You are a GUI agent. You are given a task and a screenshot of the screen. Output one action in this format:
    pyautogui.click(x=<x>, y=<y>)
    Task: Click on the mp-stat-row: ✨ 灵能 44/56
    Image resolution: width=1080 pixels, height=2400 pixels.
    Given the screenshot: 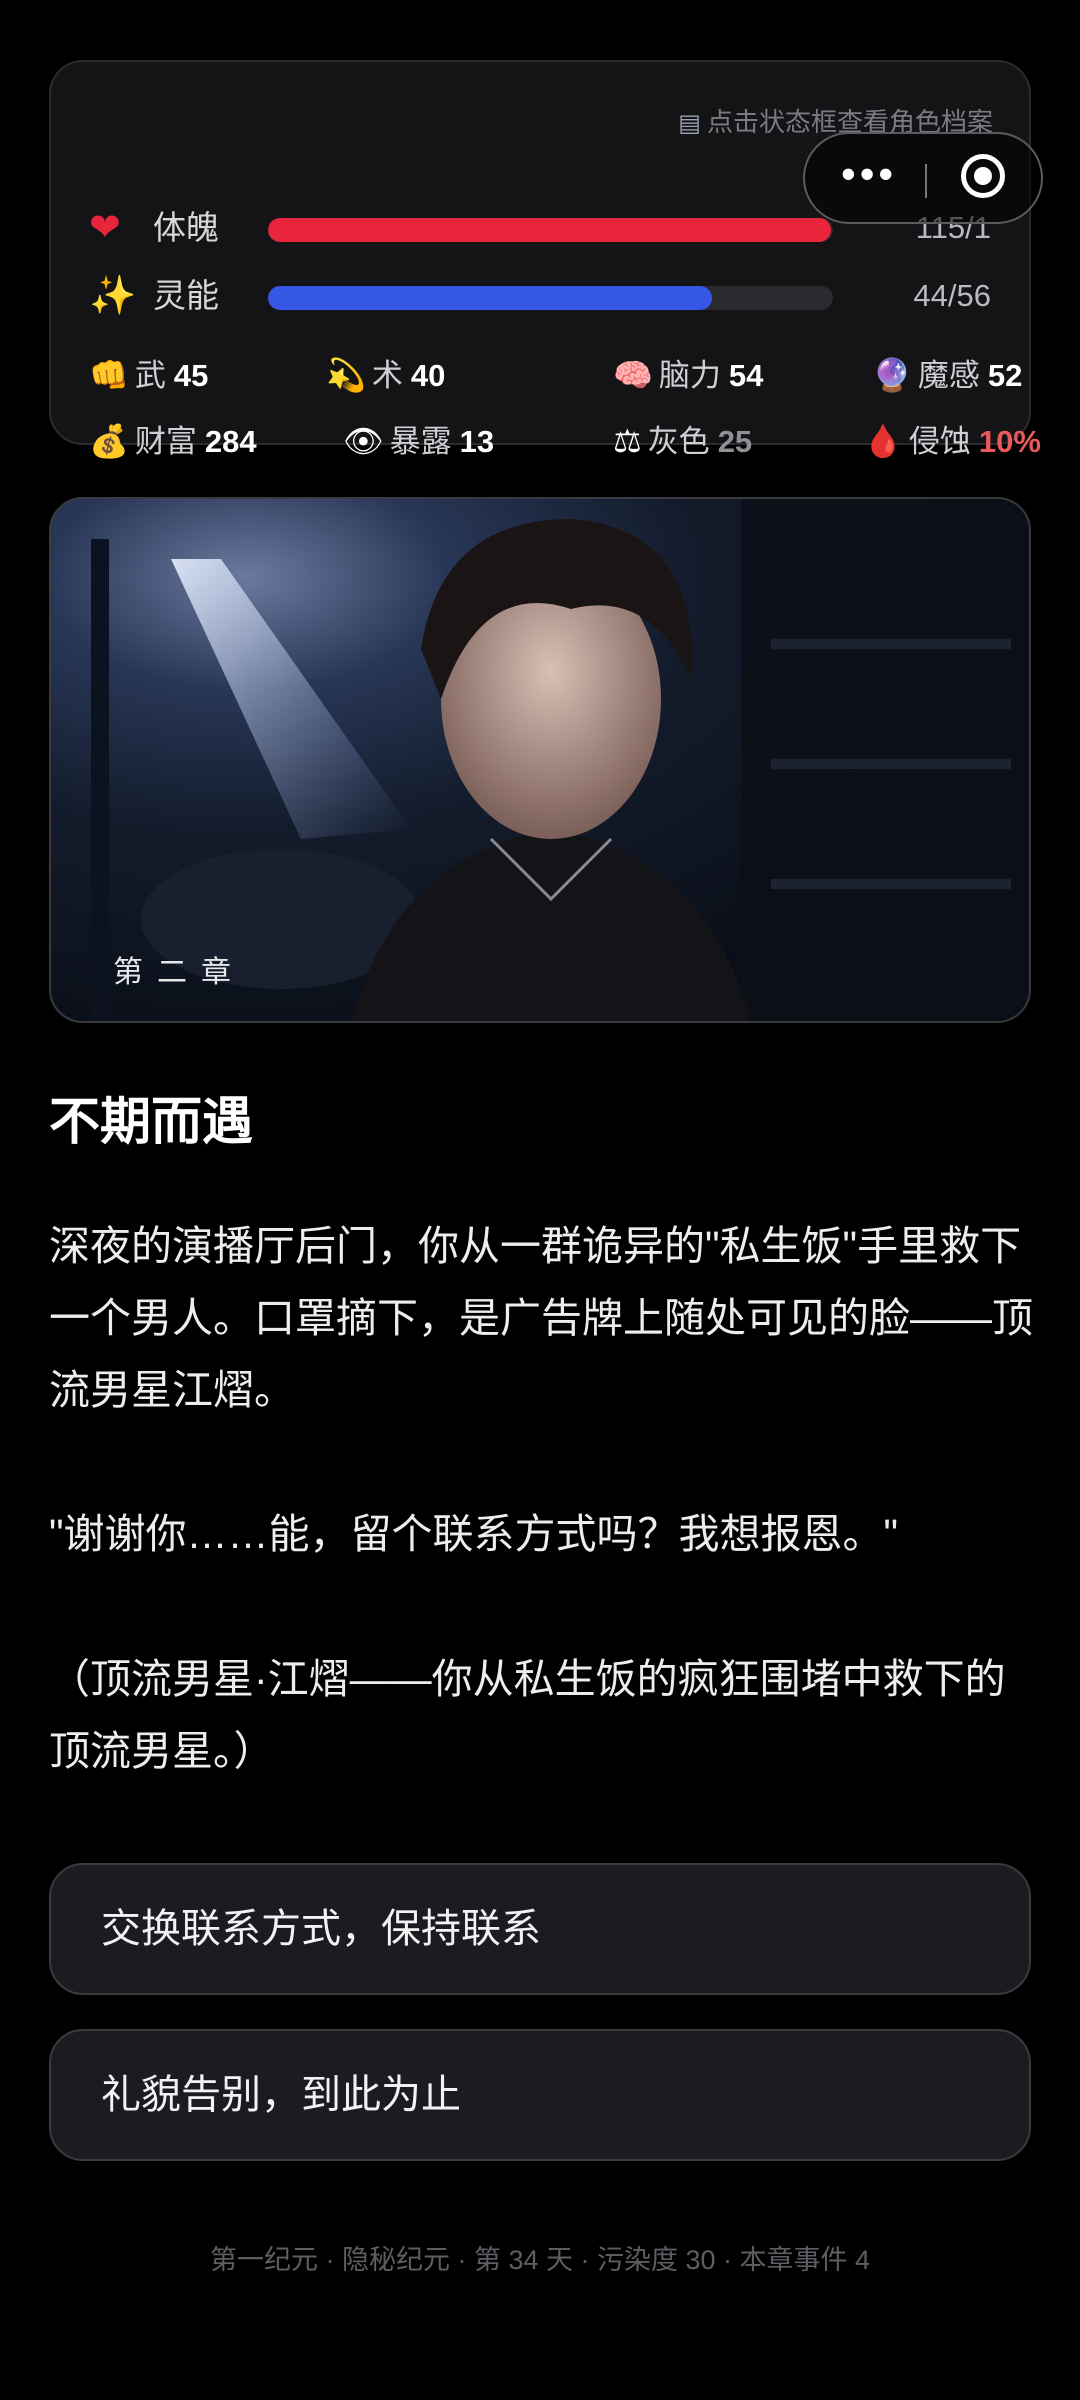 What is the action you would take?
    pyautogui.click(x=540, y=297)
    